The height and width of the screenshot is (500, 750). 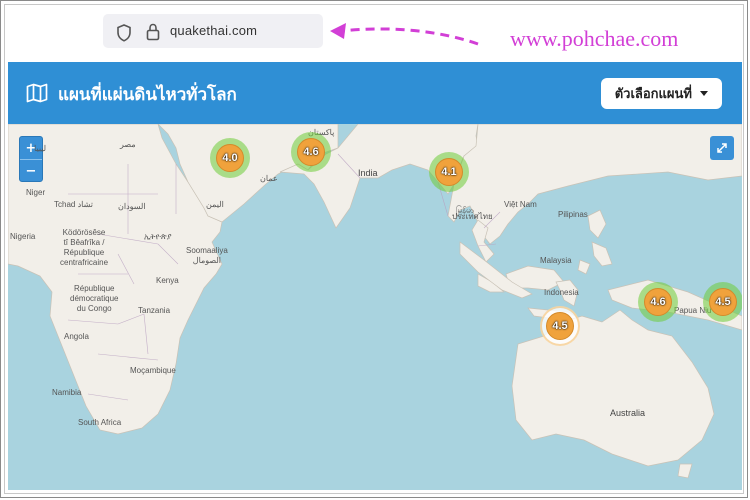 What do you see at coordinates (153, 370) in the screenshot?
I see `label-mocambique: Moçambique` at bounding box center [153, 370].